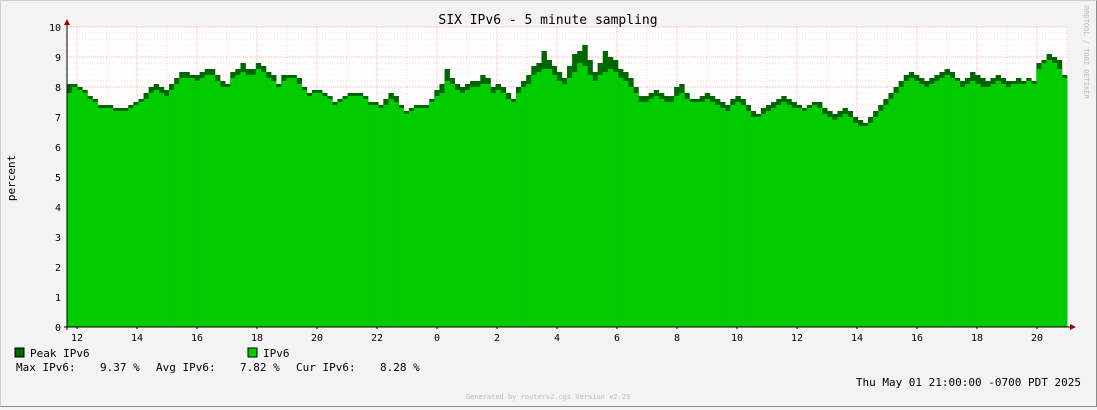 The image size is (1097, 410). I want to click on y-tick-label: 2, so click(58, 268).